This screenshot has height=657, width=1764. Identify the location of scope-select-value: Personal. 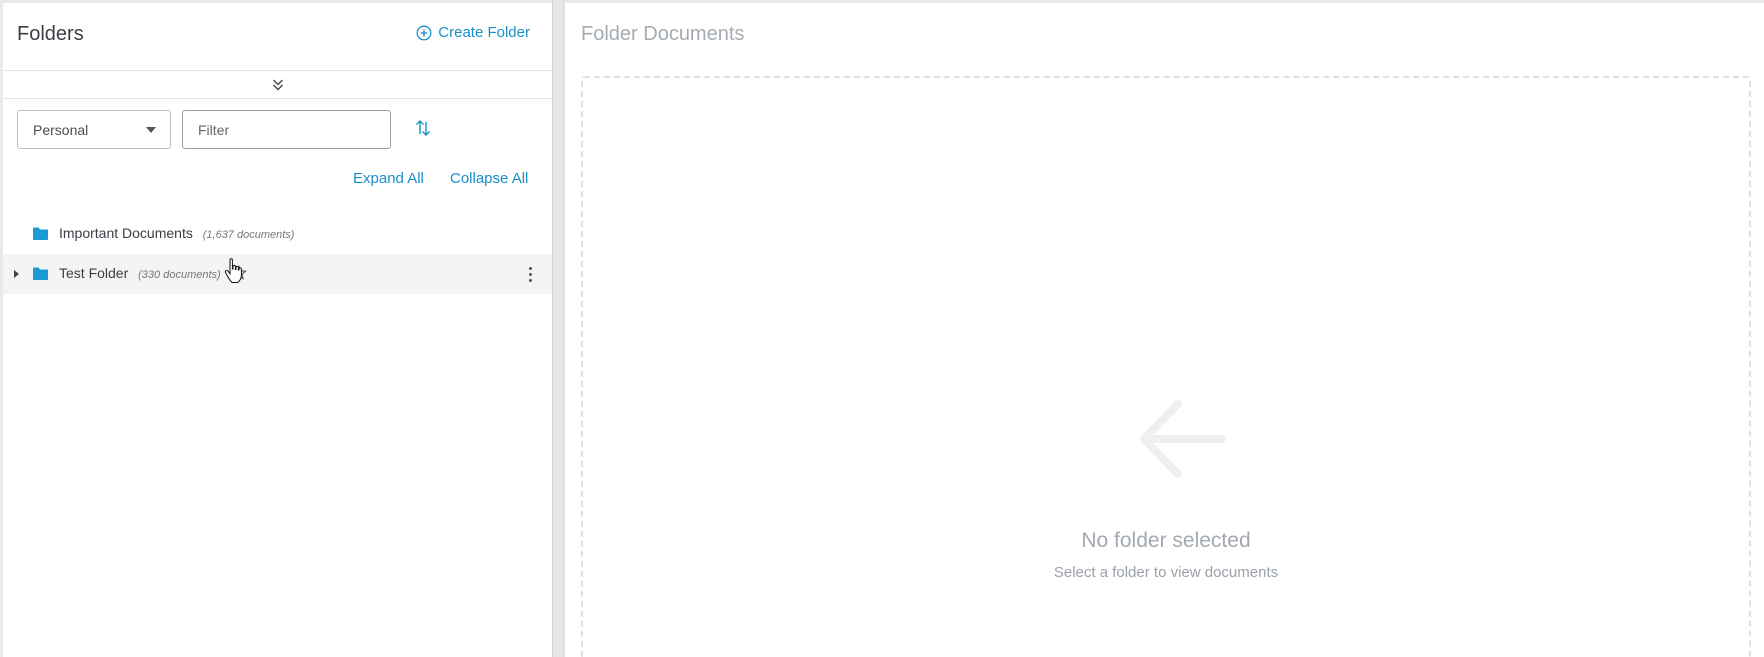
(61, 129).